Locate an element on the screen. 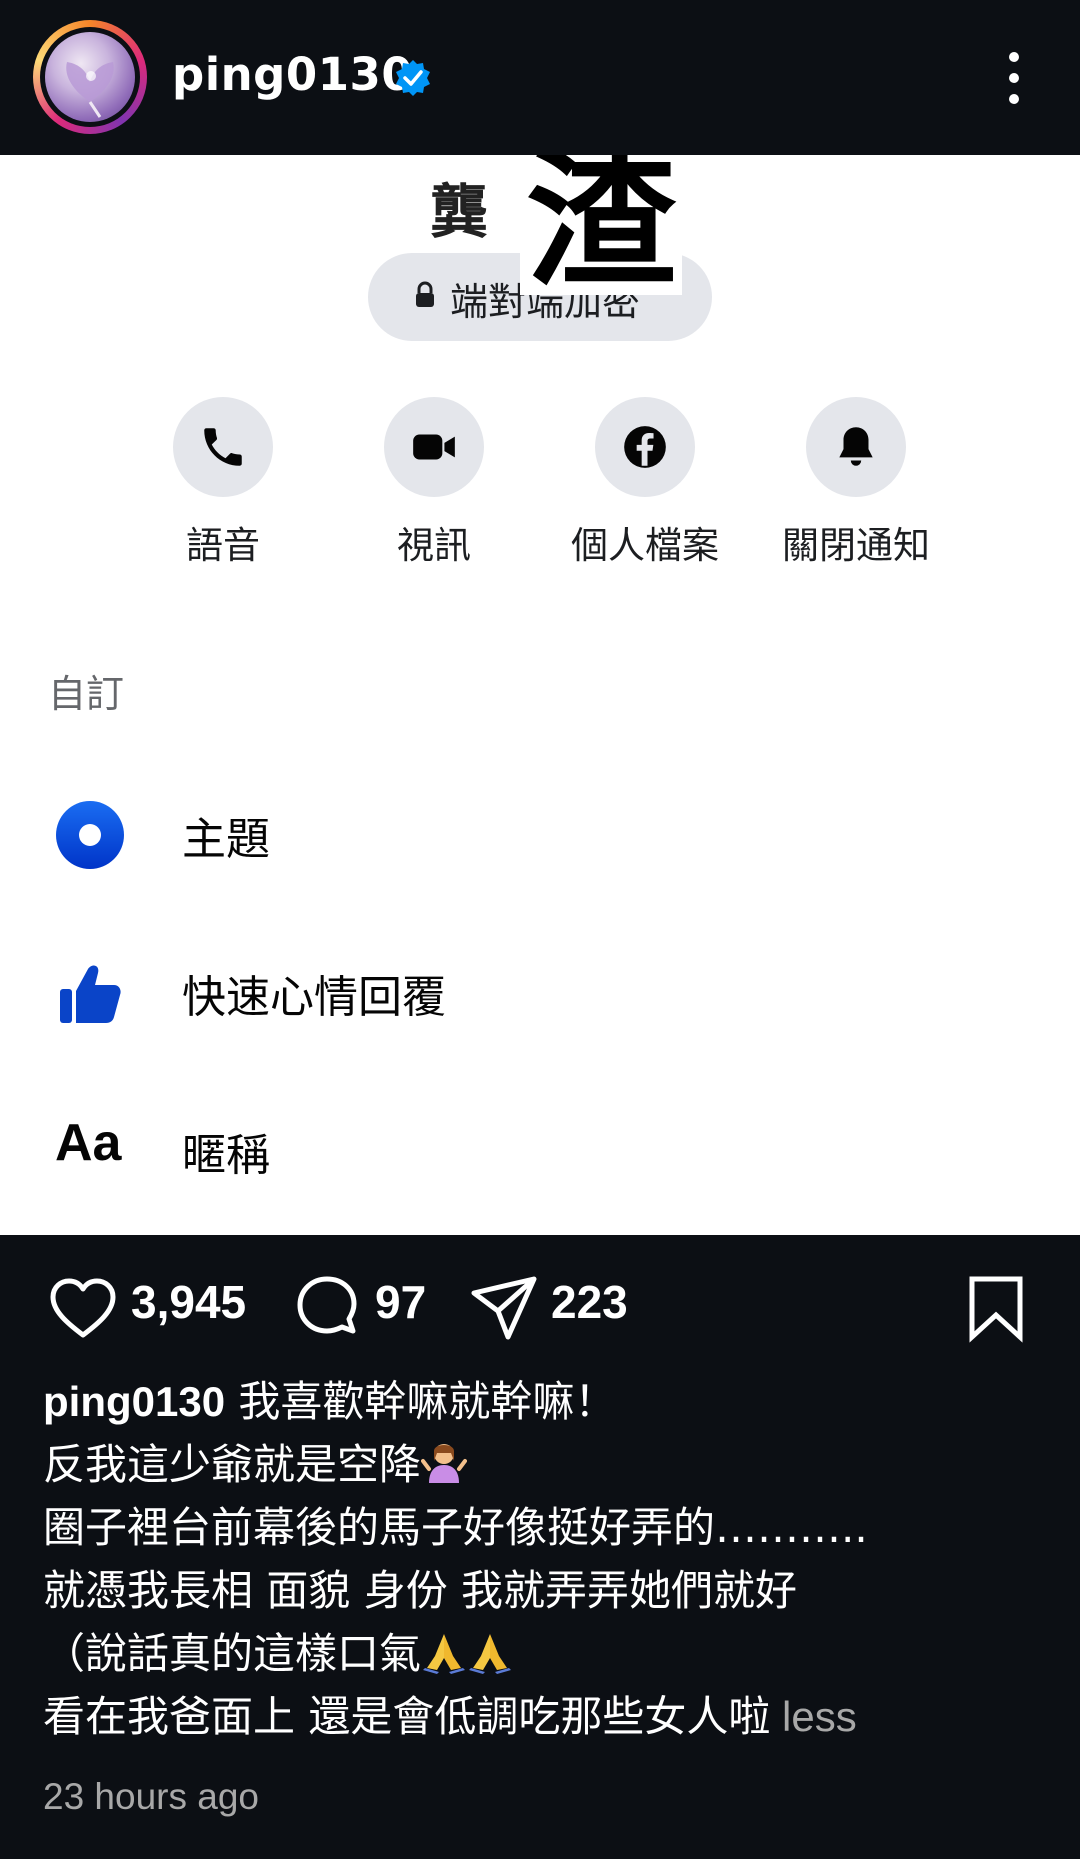 The image size is (1080, 1859). settings-row-nickname: Aa 暱稱 is located at coordinates (540, 1145).